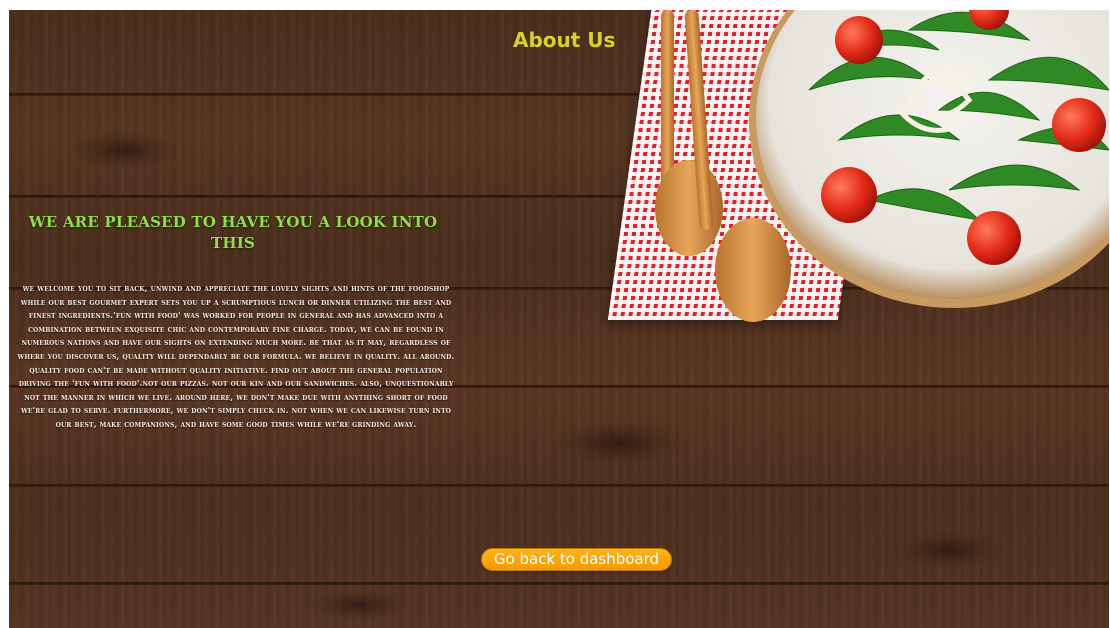 This screenshot has width=1110, height=628. What do you see at coordinates (564, 40) in the screenshot?
I see `page-title: About Us` at bounding box center [564, 40].